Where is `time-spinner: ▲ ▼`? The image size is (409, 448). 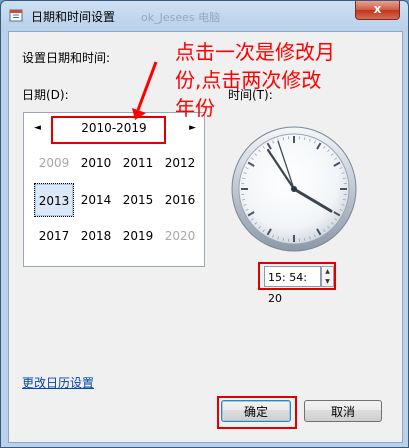 time-spinner: ▲ ▼ is located at coordinates (327, 276).